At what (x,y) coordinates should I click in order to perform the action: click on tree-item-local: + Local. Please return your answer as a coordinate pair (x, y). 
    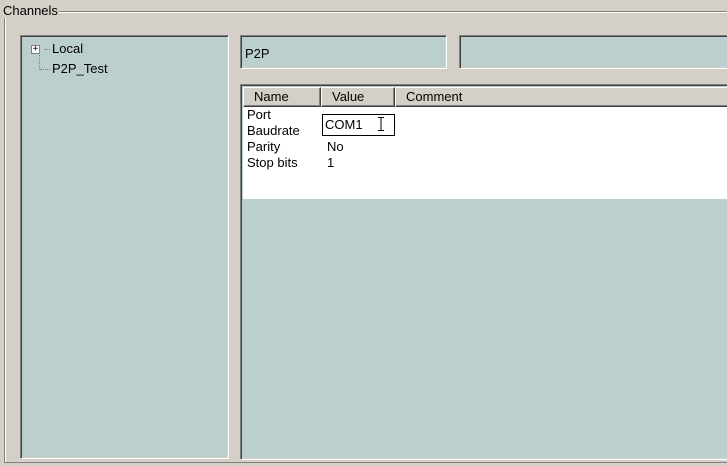
    Looking at the image, I should click on (58, 49).